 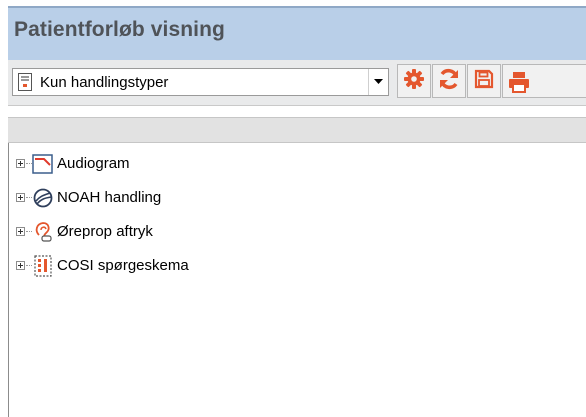 I want to click on noah-icon, so click(x=43, y=198).